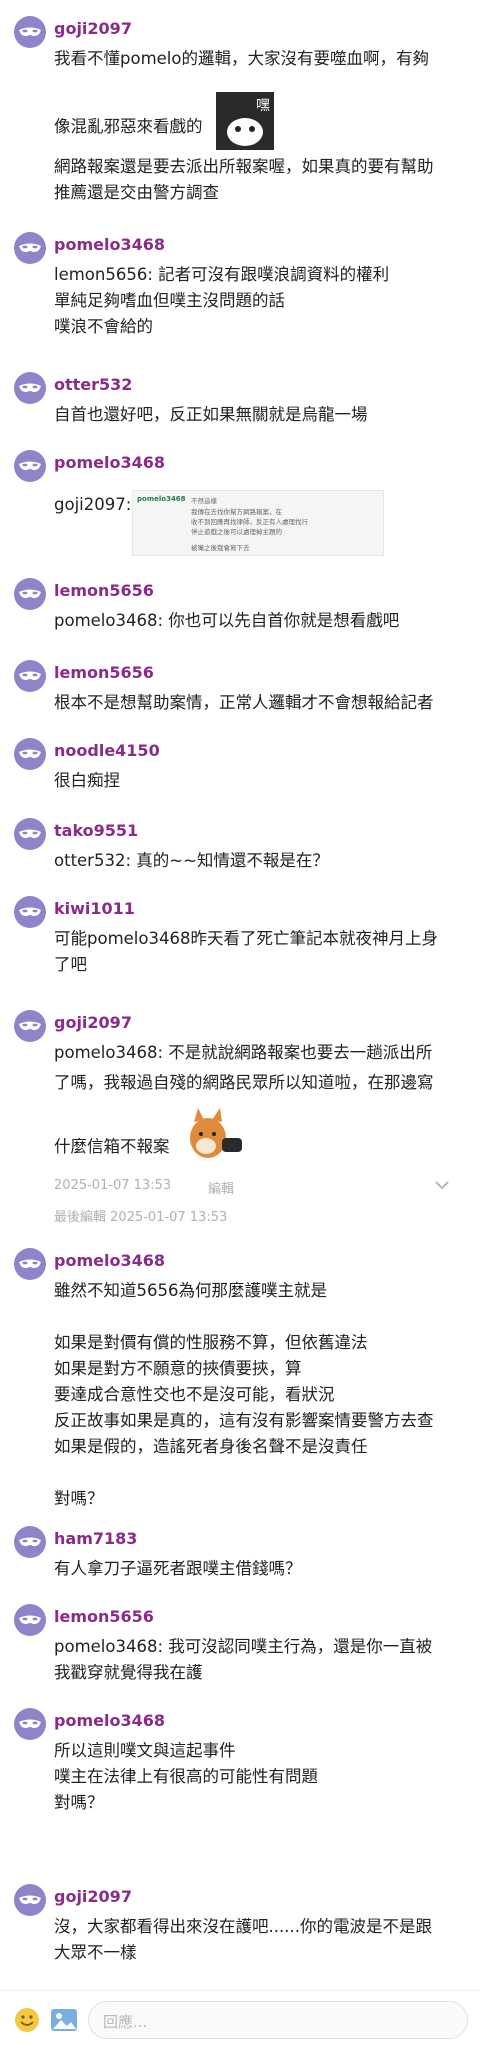  I want to click on comment-text: 單純足夠嗜血但噗主沒問題的話, so click(169, 300).